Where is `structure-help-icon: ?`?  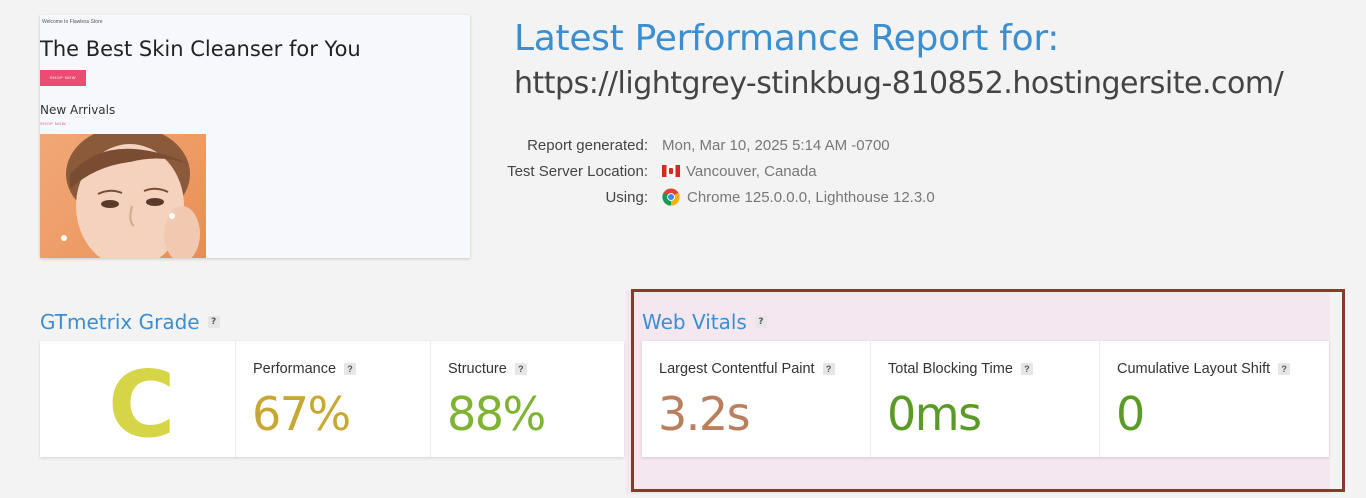
structure-help-icon: ? is located at coordinates (520, 369).